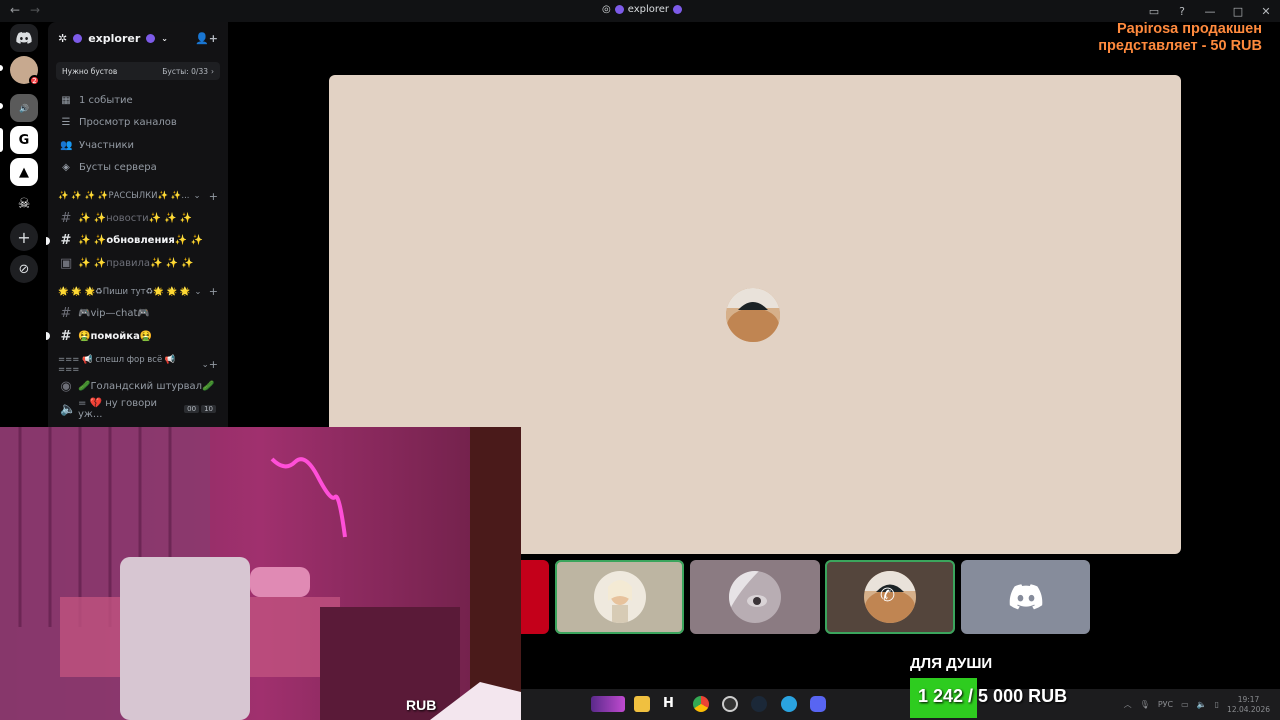 The width and height of the screenshot is (1280, 720). I want to click on discover-button: ⊘, so click(24, 269).